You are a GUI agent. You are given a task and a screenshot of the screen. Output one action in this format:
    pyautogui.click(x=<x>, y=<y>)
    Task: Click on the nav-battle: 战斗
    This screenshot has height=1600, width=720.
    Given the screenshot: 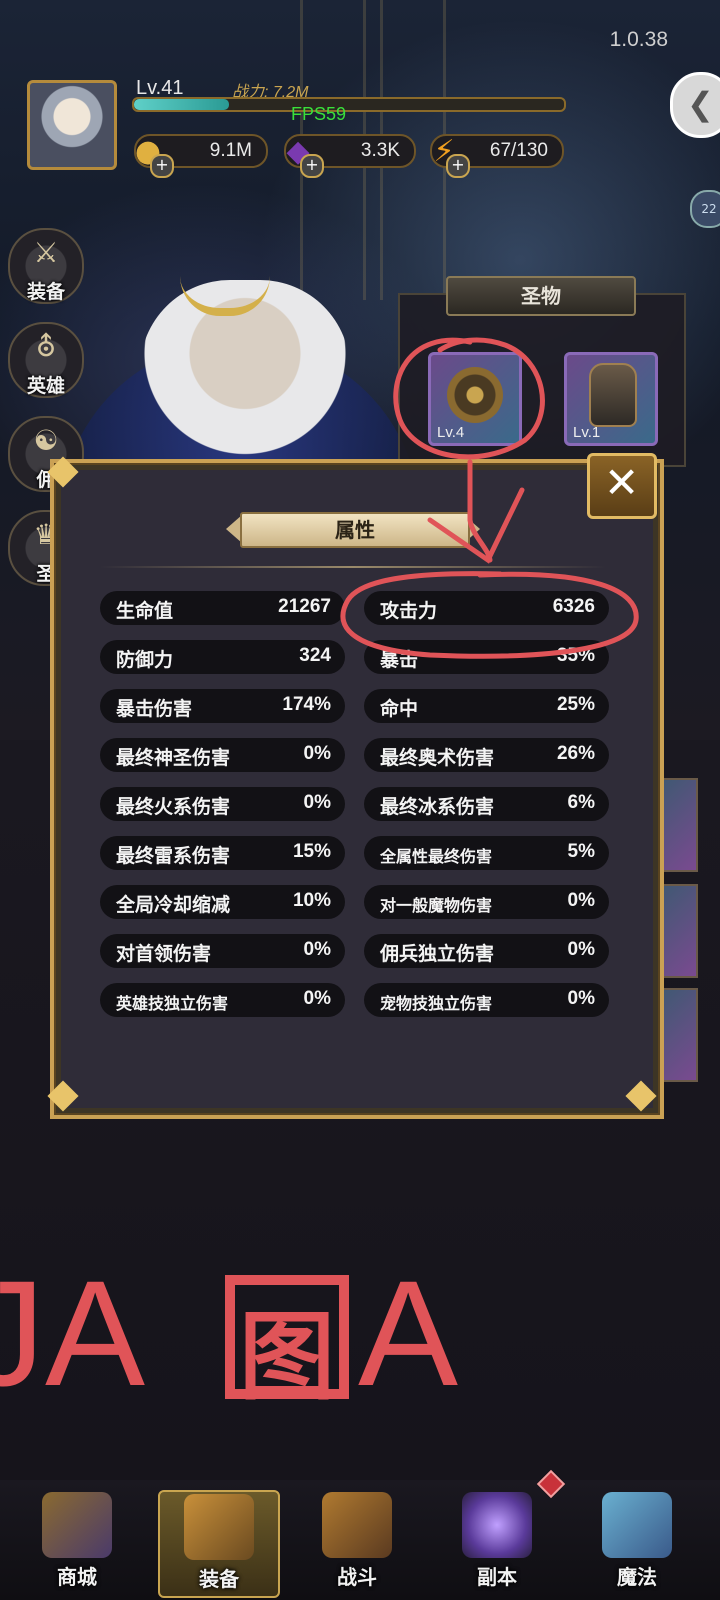 What is the action you would take?
    pyautogui.click(x=357, y=1542)
    